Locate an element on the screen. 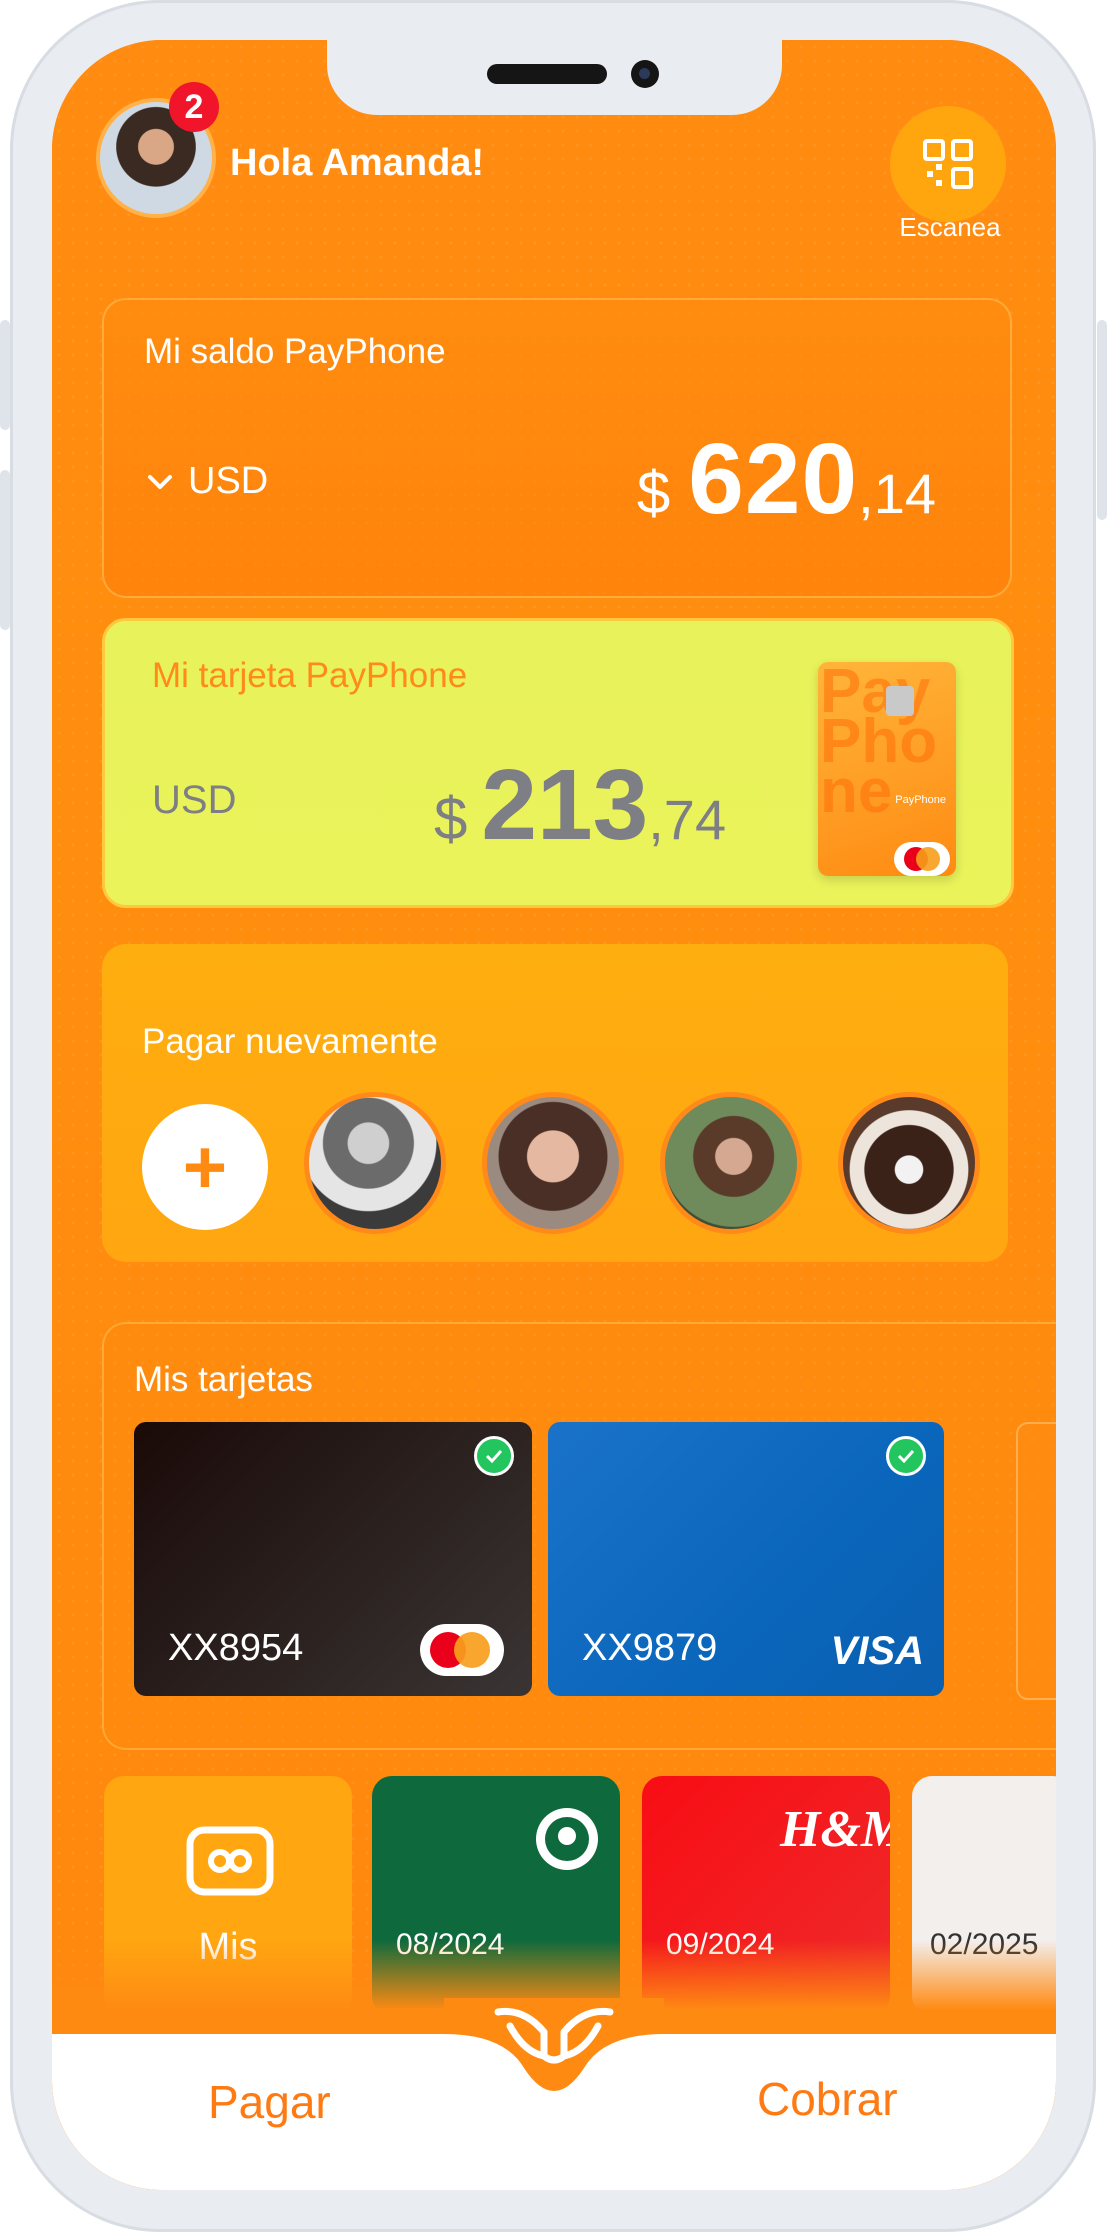 The width and height of the screenshot is (1107, 2232). amount-decimals: ,74 is located at coordinates (687, 819).